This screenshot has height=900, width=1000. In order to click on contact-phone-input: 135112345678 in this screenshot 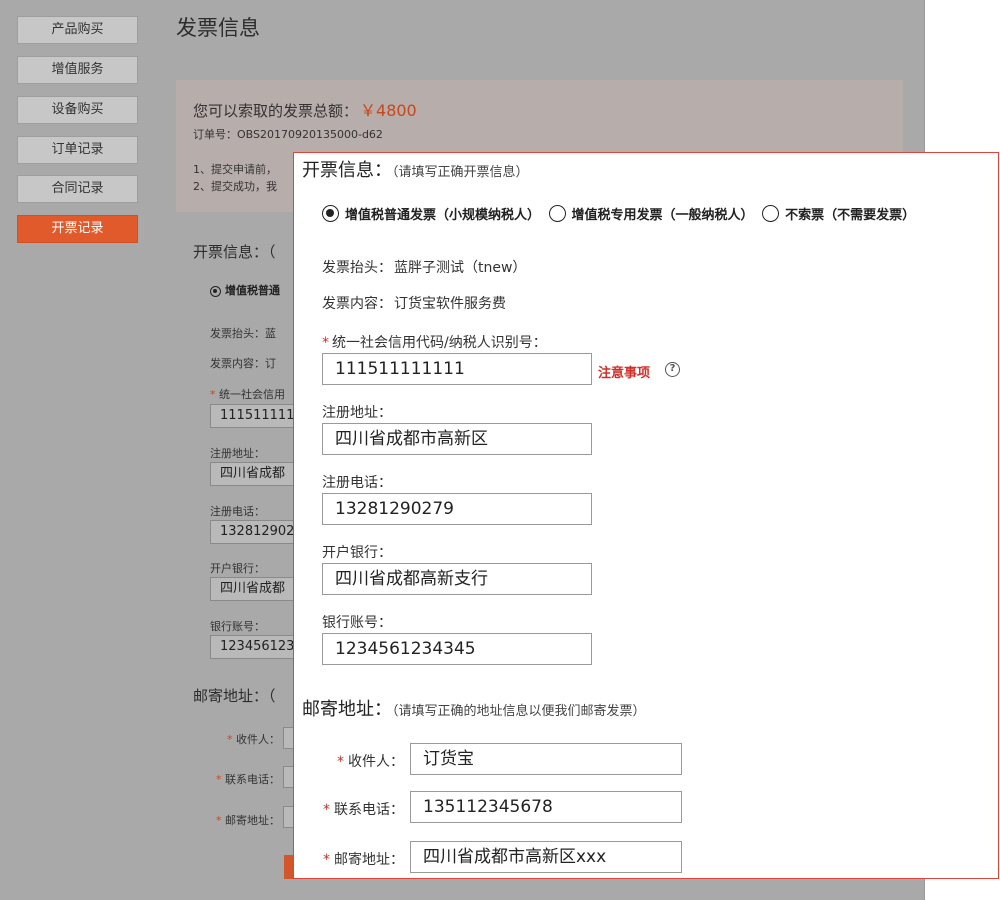, I will do `click(546, 807)`.